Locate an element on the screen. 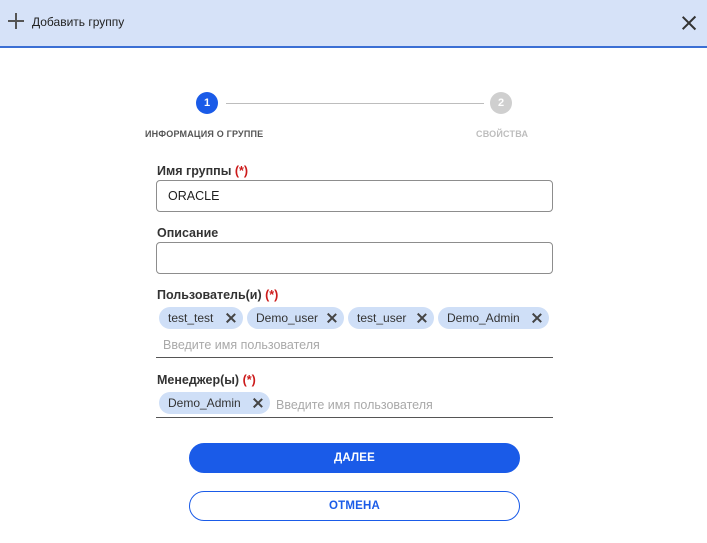 This screenshot has height=543, width=707. managers-label: Менеджер(ы) (*) is located at coordinates (206, 380).